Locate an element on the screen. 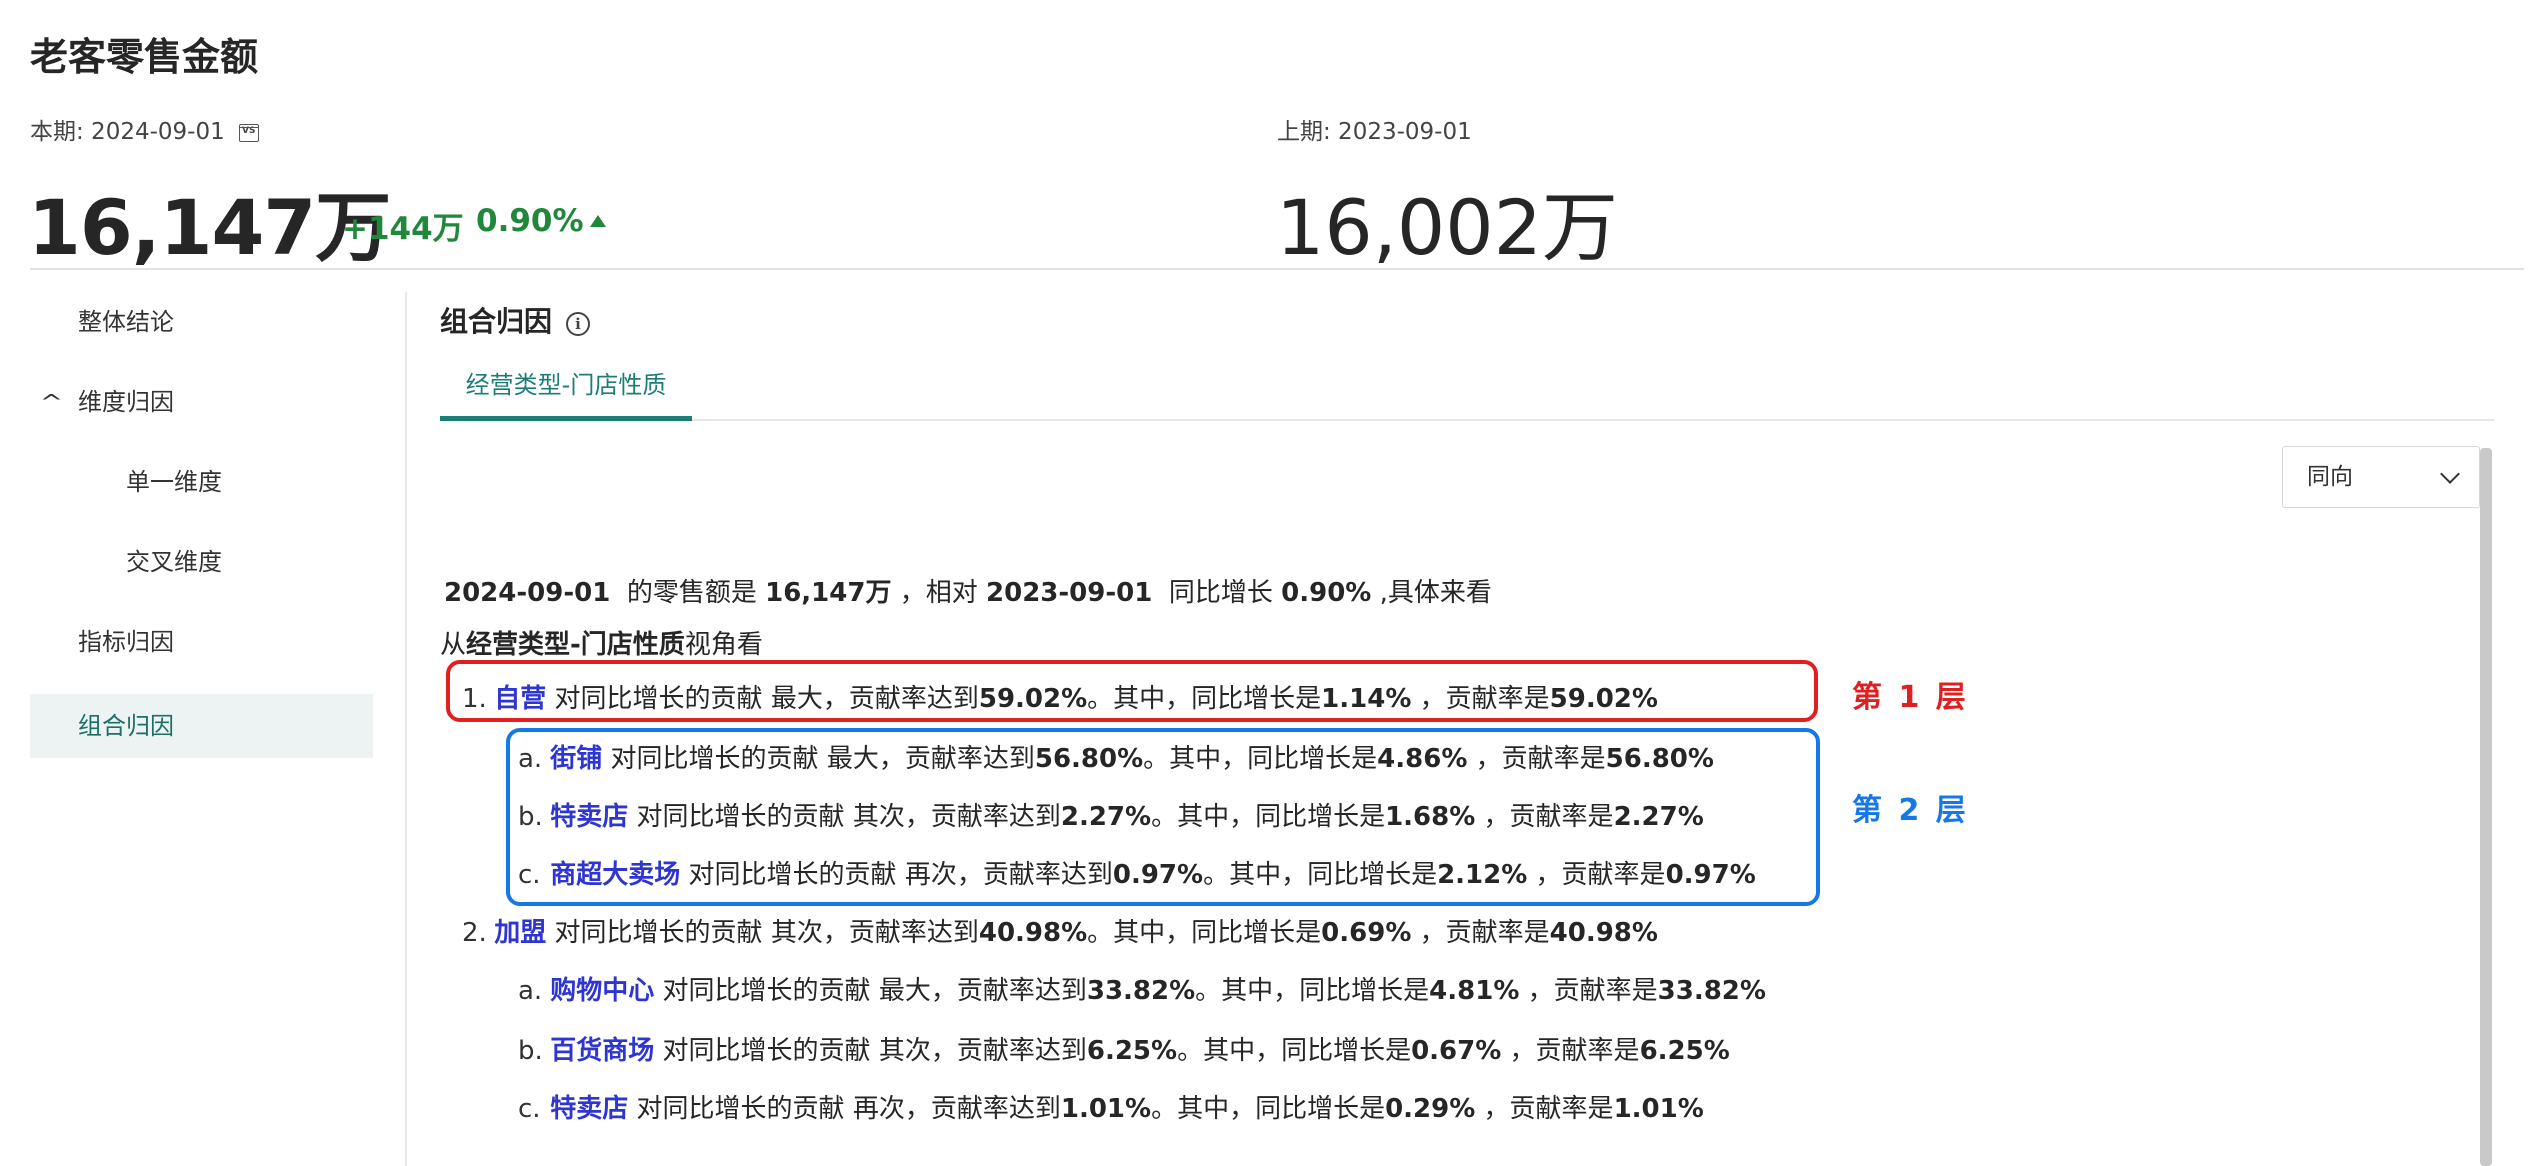 Image resolution: width=2542 pixels, height=1166 pixels. delta-percent-text: 0.90% is located at coordinates (530, 221).